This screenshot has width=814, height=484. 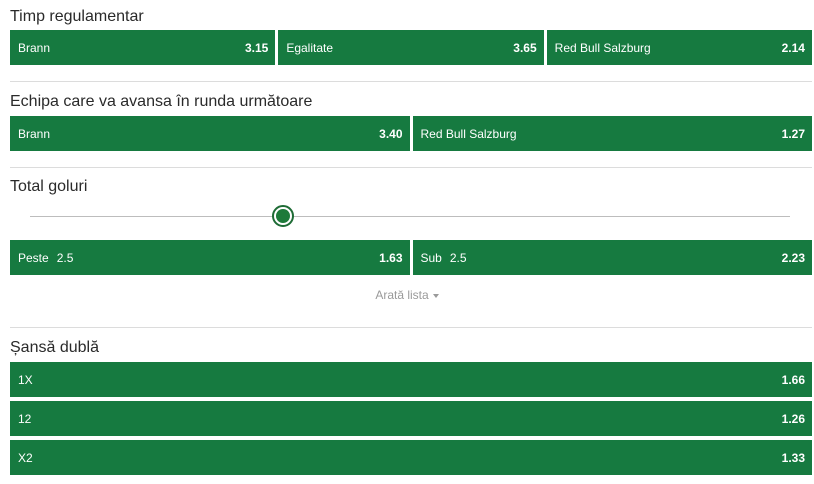 I want to click on show-list-link: Arată lista, so click(x=407, y=295).